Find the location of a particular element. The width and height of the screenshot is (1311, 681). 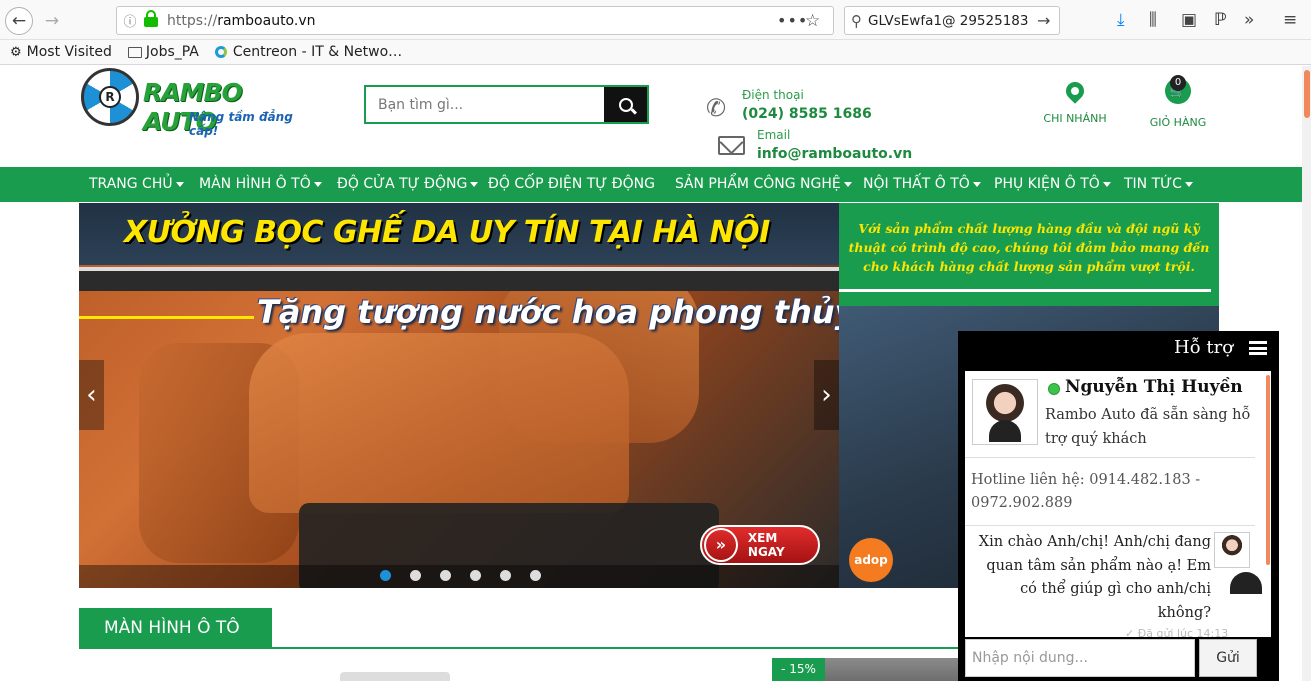

gear-icon: ⚙ is located at coordinates (16, 52).